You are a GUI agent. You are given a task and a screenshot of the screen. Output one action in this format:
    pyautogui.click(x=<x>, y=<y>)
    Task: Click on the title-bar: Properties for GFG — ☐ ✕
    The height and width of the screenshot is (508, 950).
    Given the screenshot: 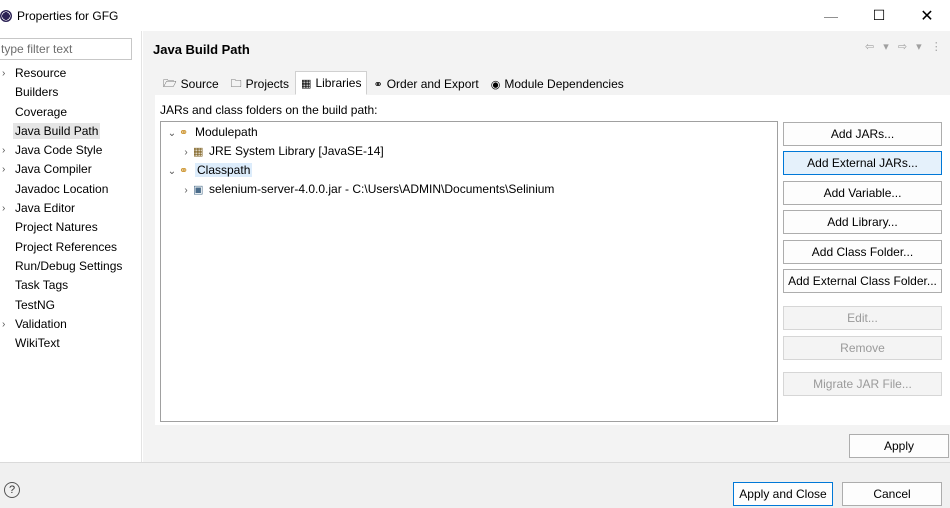 What is the action you would take?
    pyautogui.click(x=475, y=15)
    